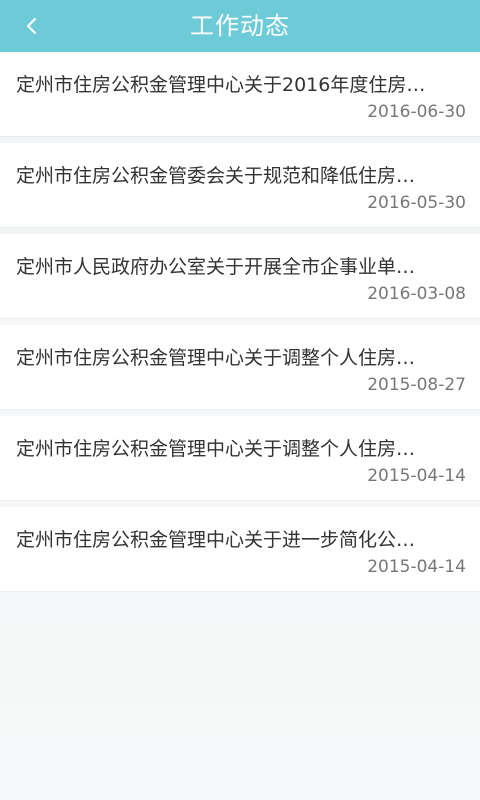 Image resolution: width=480 pixels, height=800 pixels. Describe the element at coordinates (416, 203) in the screenshot. I see `list-item-date: 2016-05-30` at that location.